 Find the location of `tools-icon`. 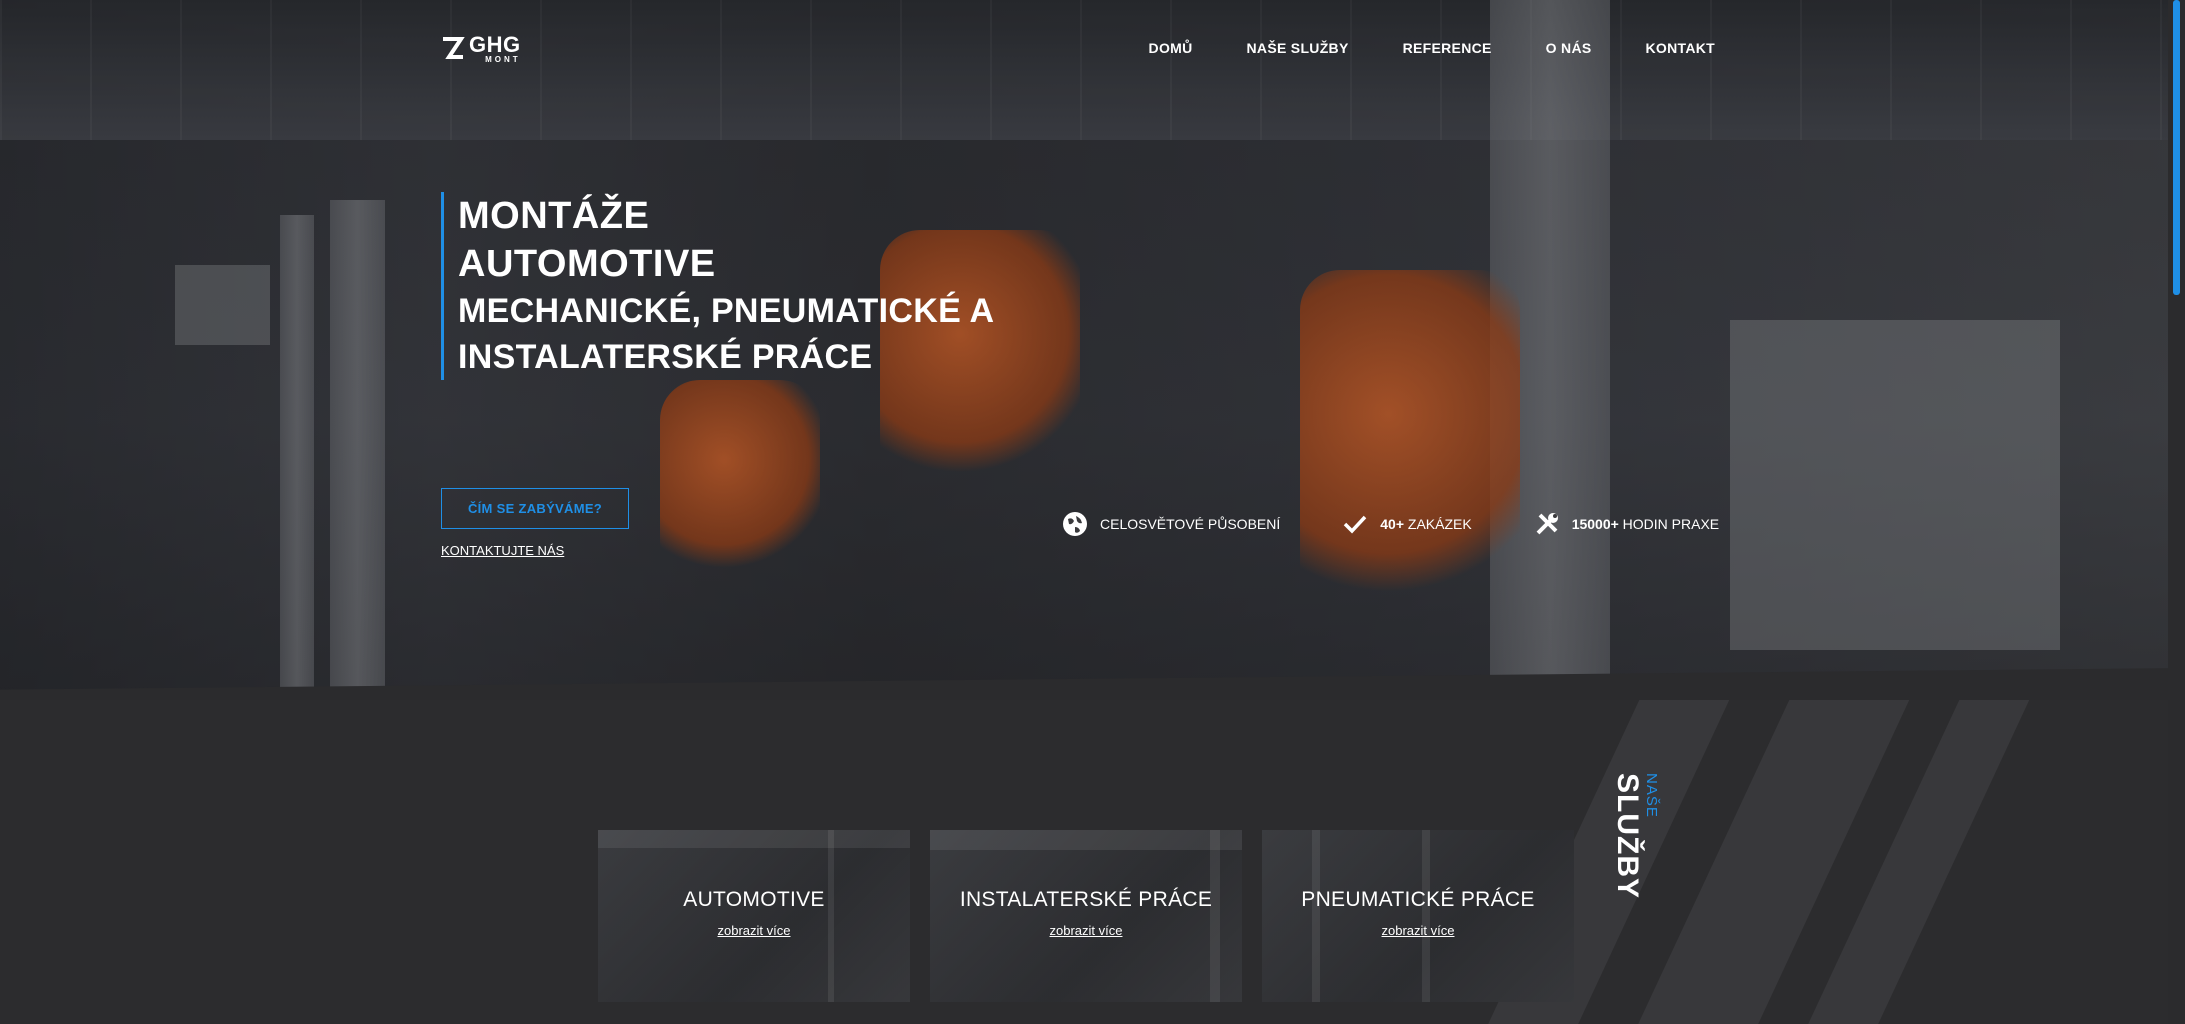

tools-icon is located at coordinates (1547, 524).